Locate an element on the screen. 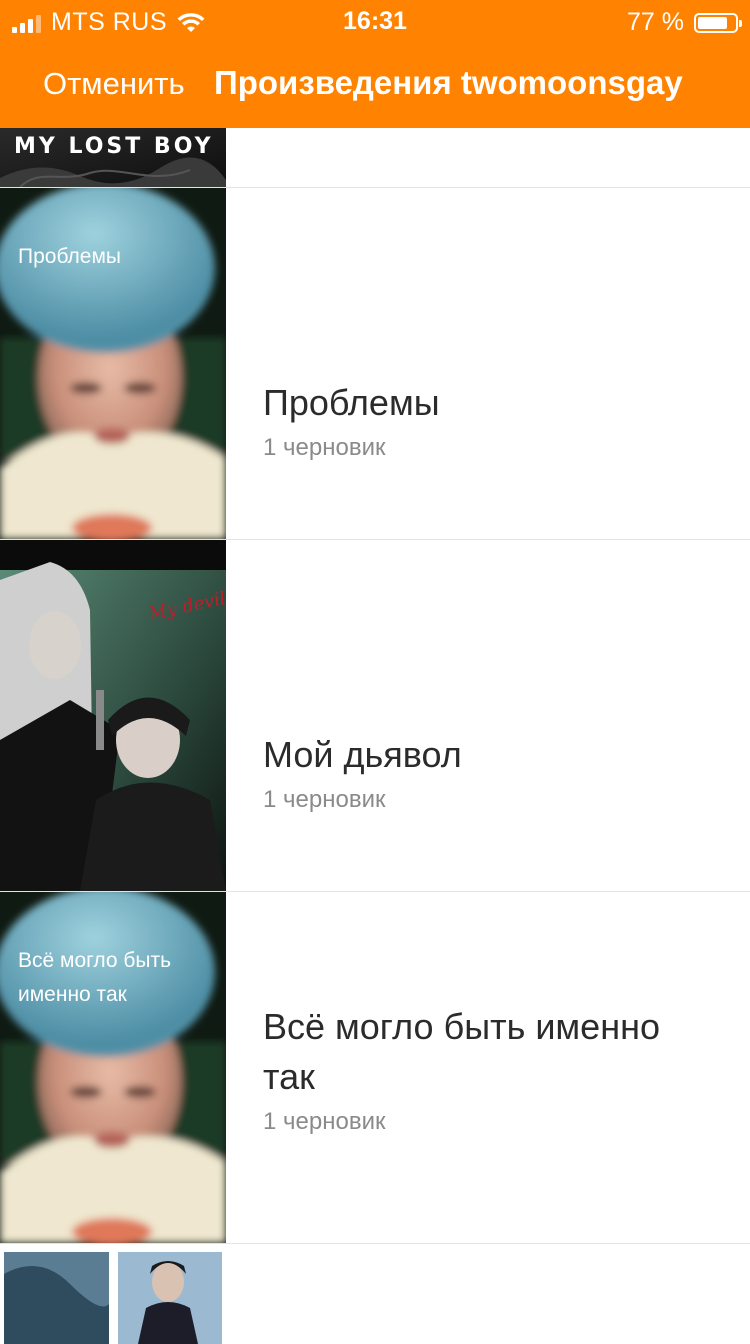 This screenshot has height=1344, width=750. cover-image: Всё могло быть именно так is located at coordinates (113, 1067).